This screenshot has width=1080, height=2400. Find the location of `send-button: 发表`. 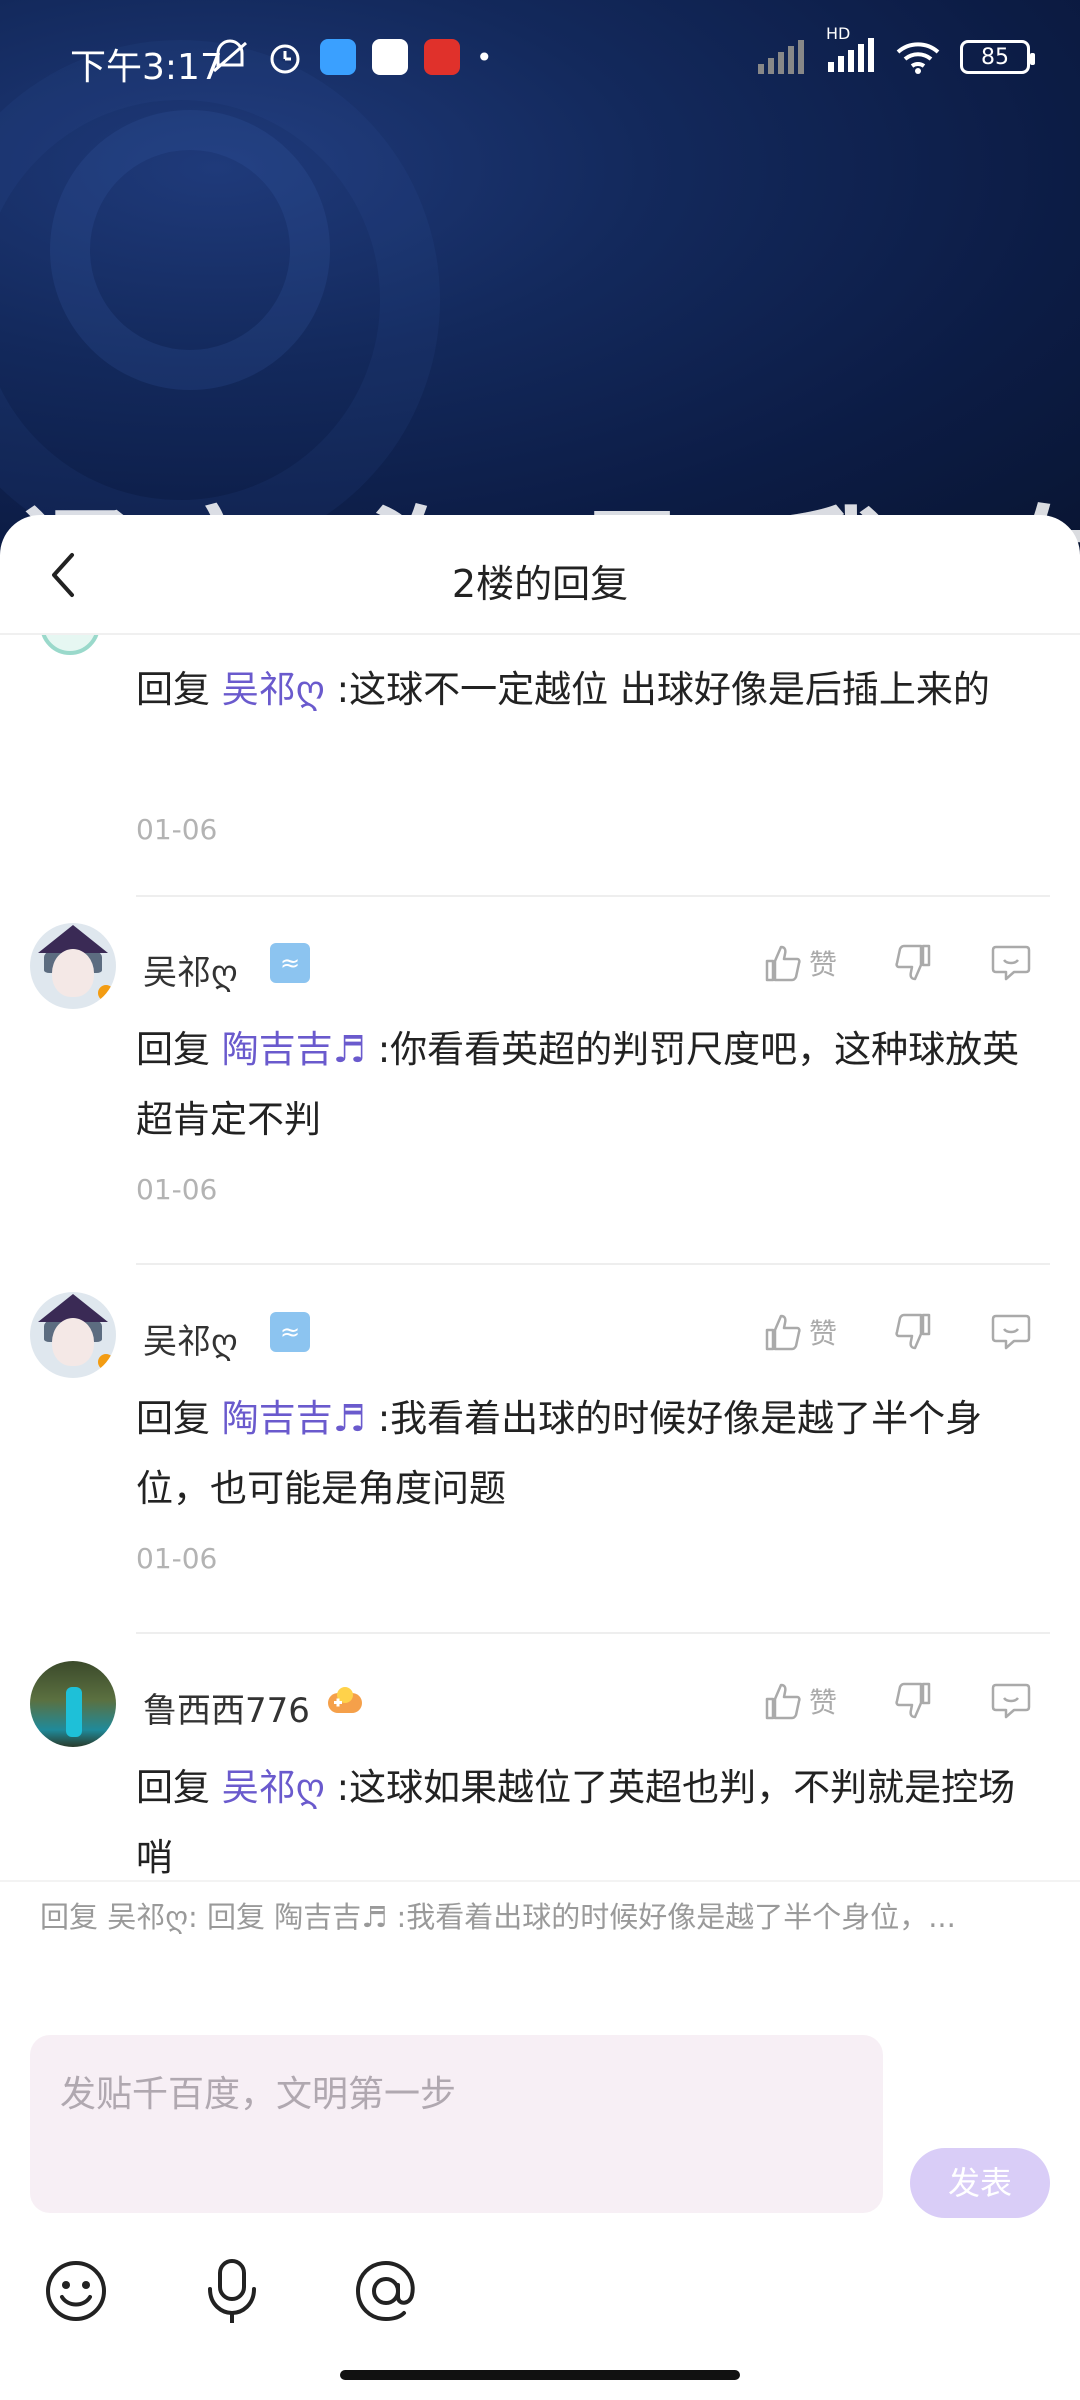

send-button: 发表 is located at coordinates (980, 2183).